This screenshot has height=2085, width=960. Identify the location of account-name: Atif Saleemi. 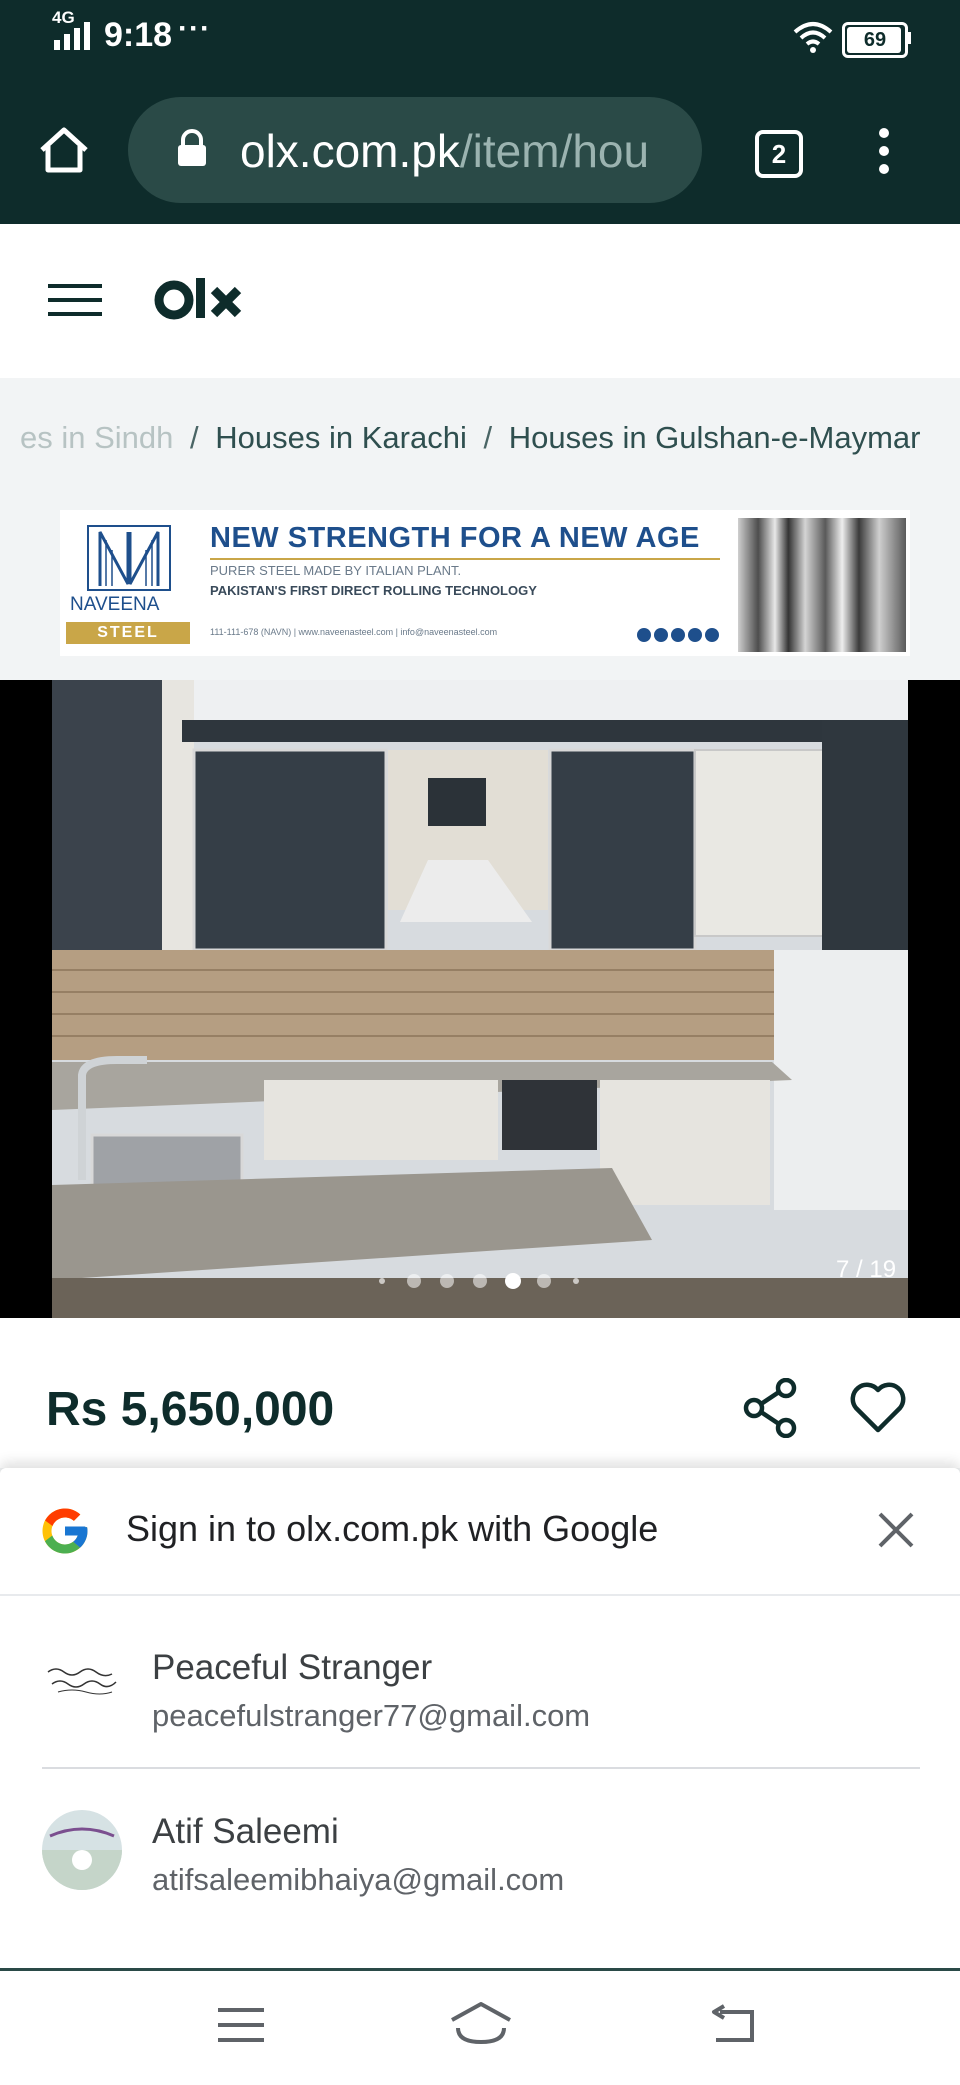
(245, 1831).